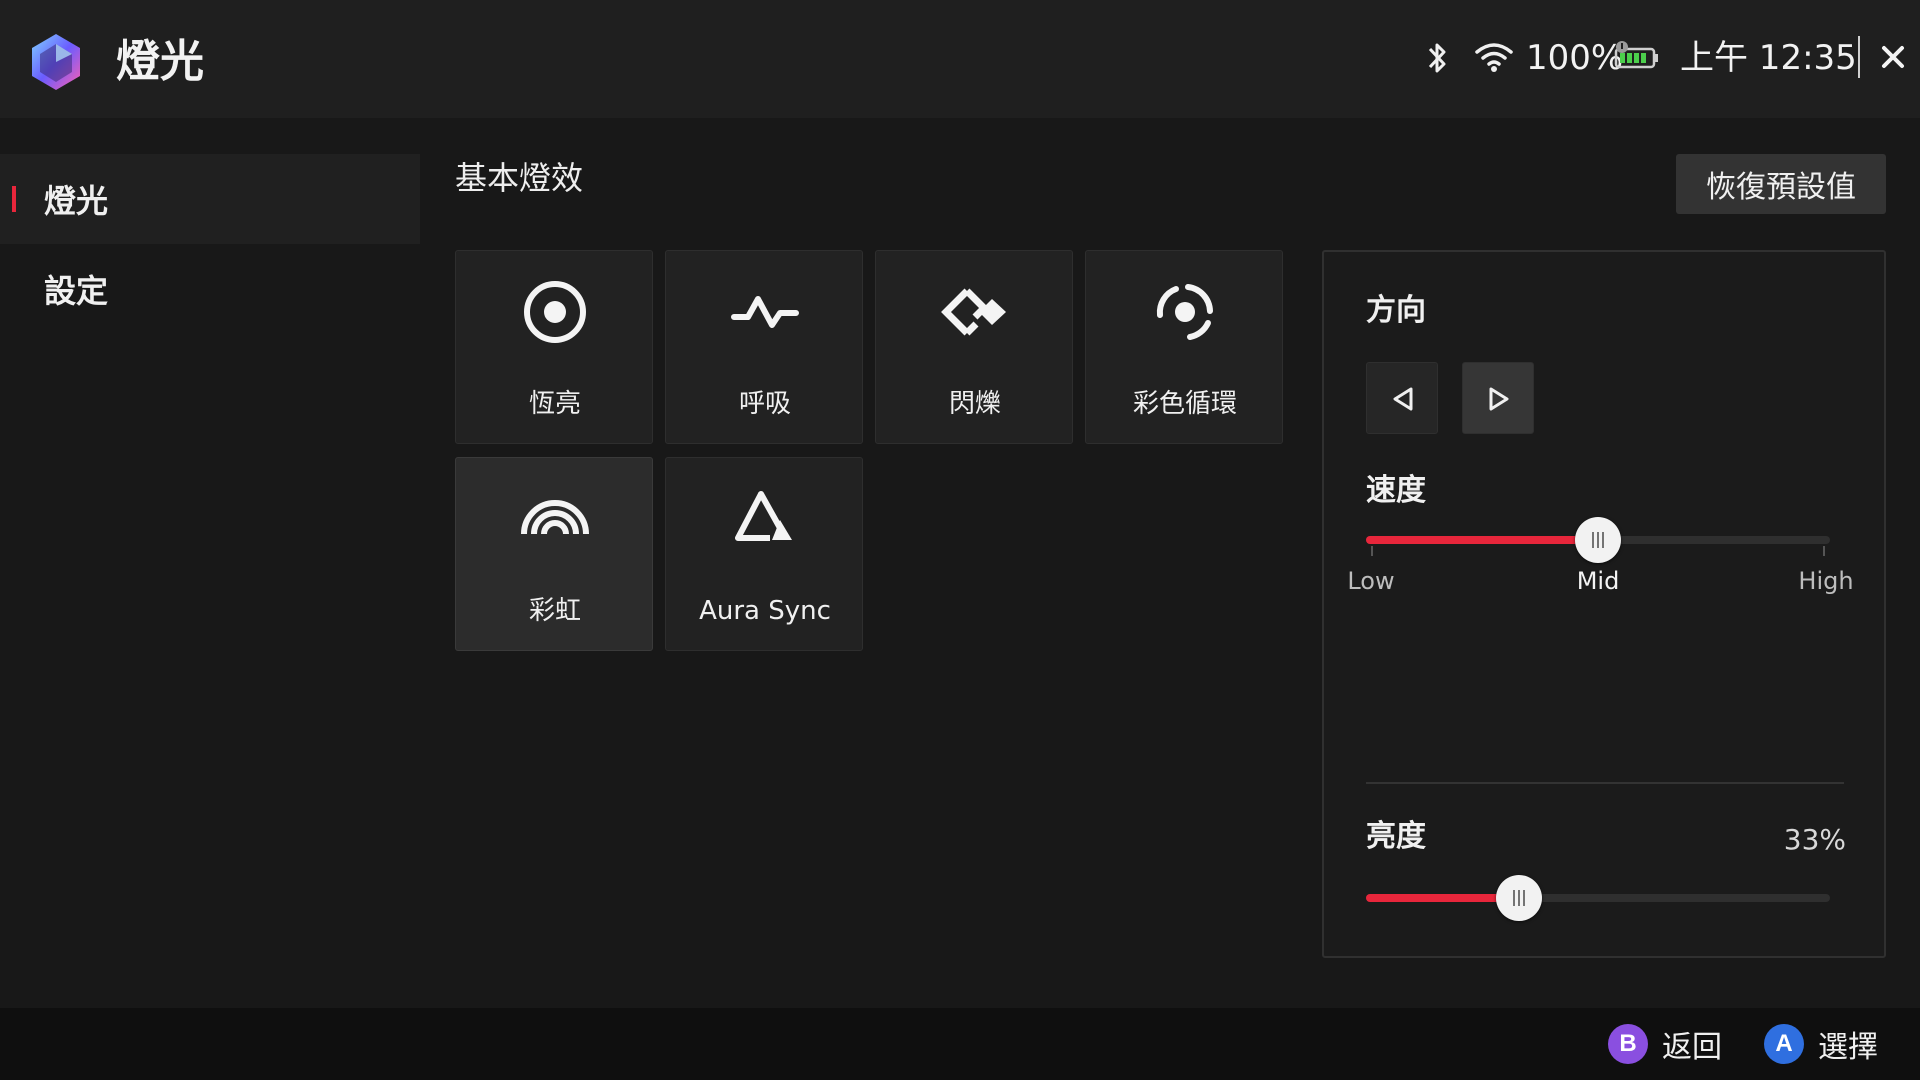  I want to click on reset-defaults-button: 恢復預設值, so click(1781, 184).